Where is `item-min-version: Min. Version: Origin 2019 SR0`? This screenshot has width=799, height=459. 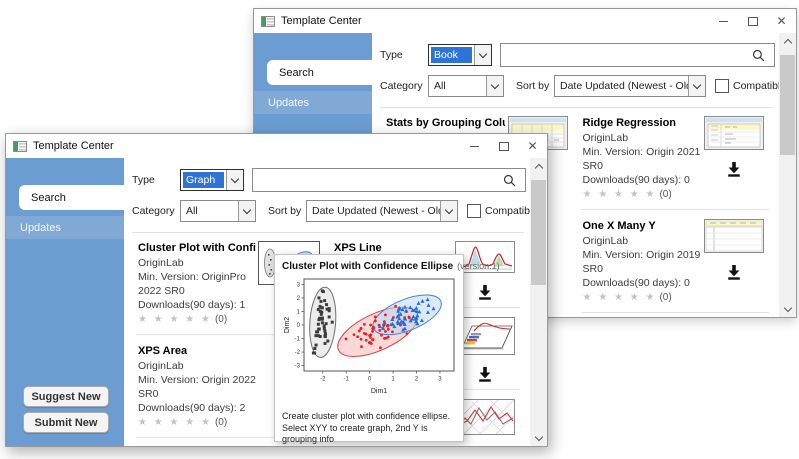 item-min-version: Min. Version: Origin 2019 SR0 is located at coordinates (641, 262).